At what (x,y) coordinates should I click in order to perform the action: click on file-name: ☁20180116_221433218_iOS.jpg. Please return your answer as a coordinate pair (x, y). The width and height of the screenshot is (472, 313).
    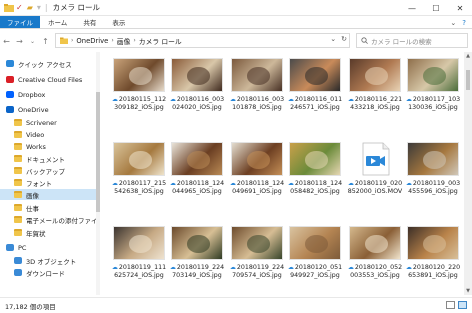
    Looking at the image, I should click on (375, 104).